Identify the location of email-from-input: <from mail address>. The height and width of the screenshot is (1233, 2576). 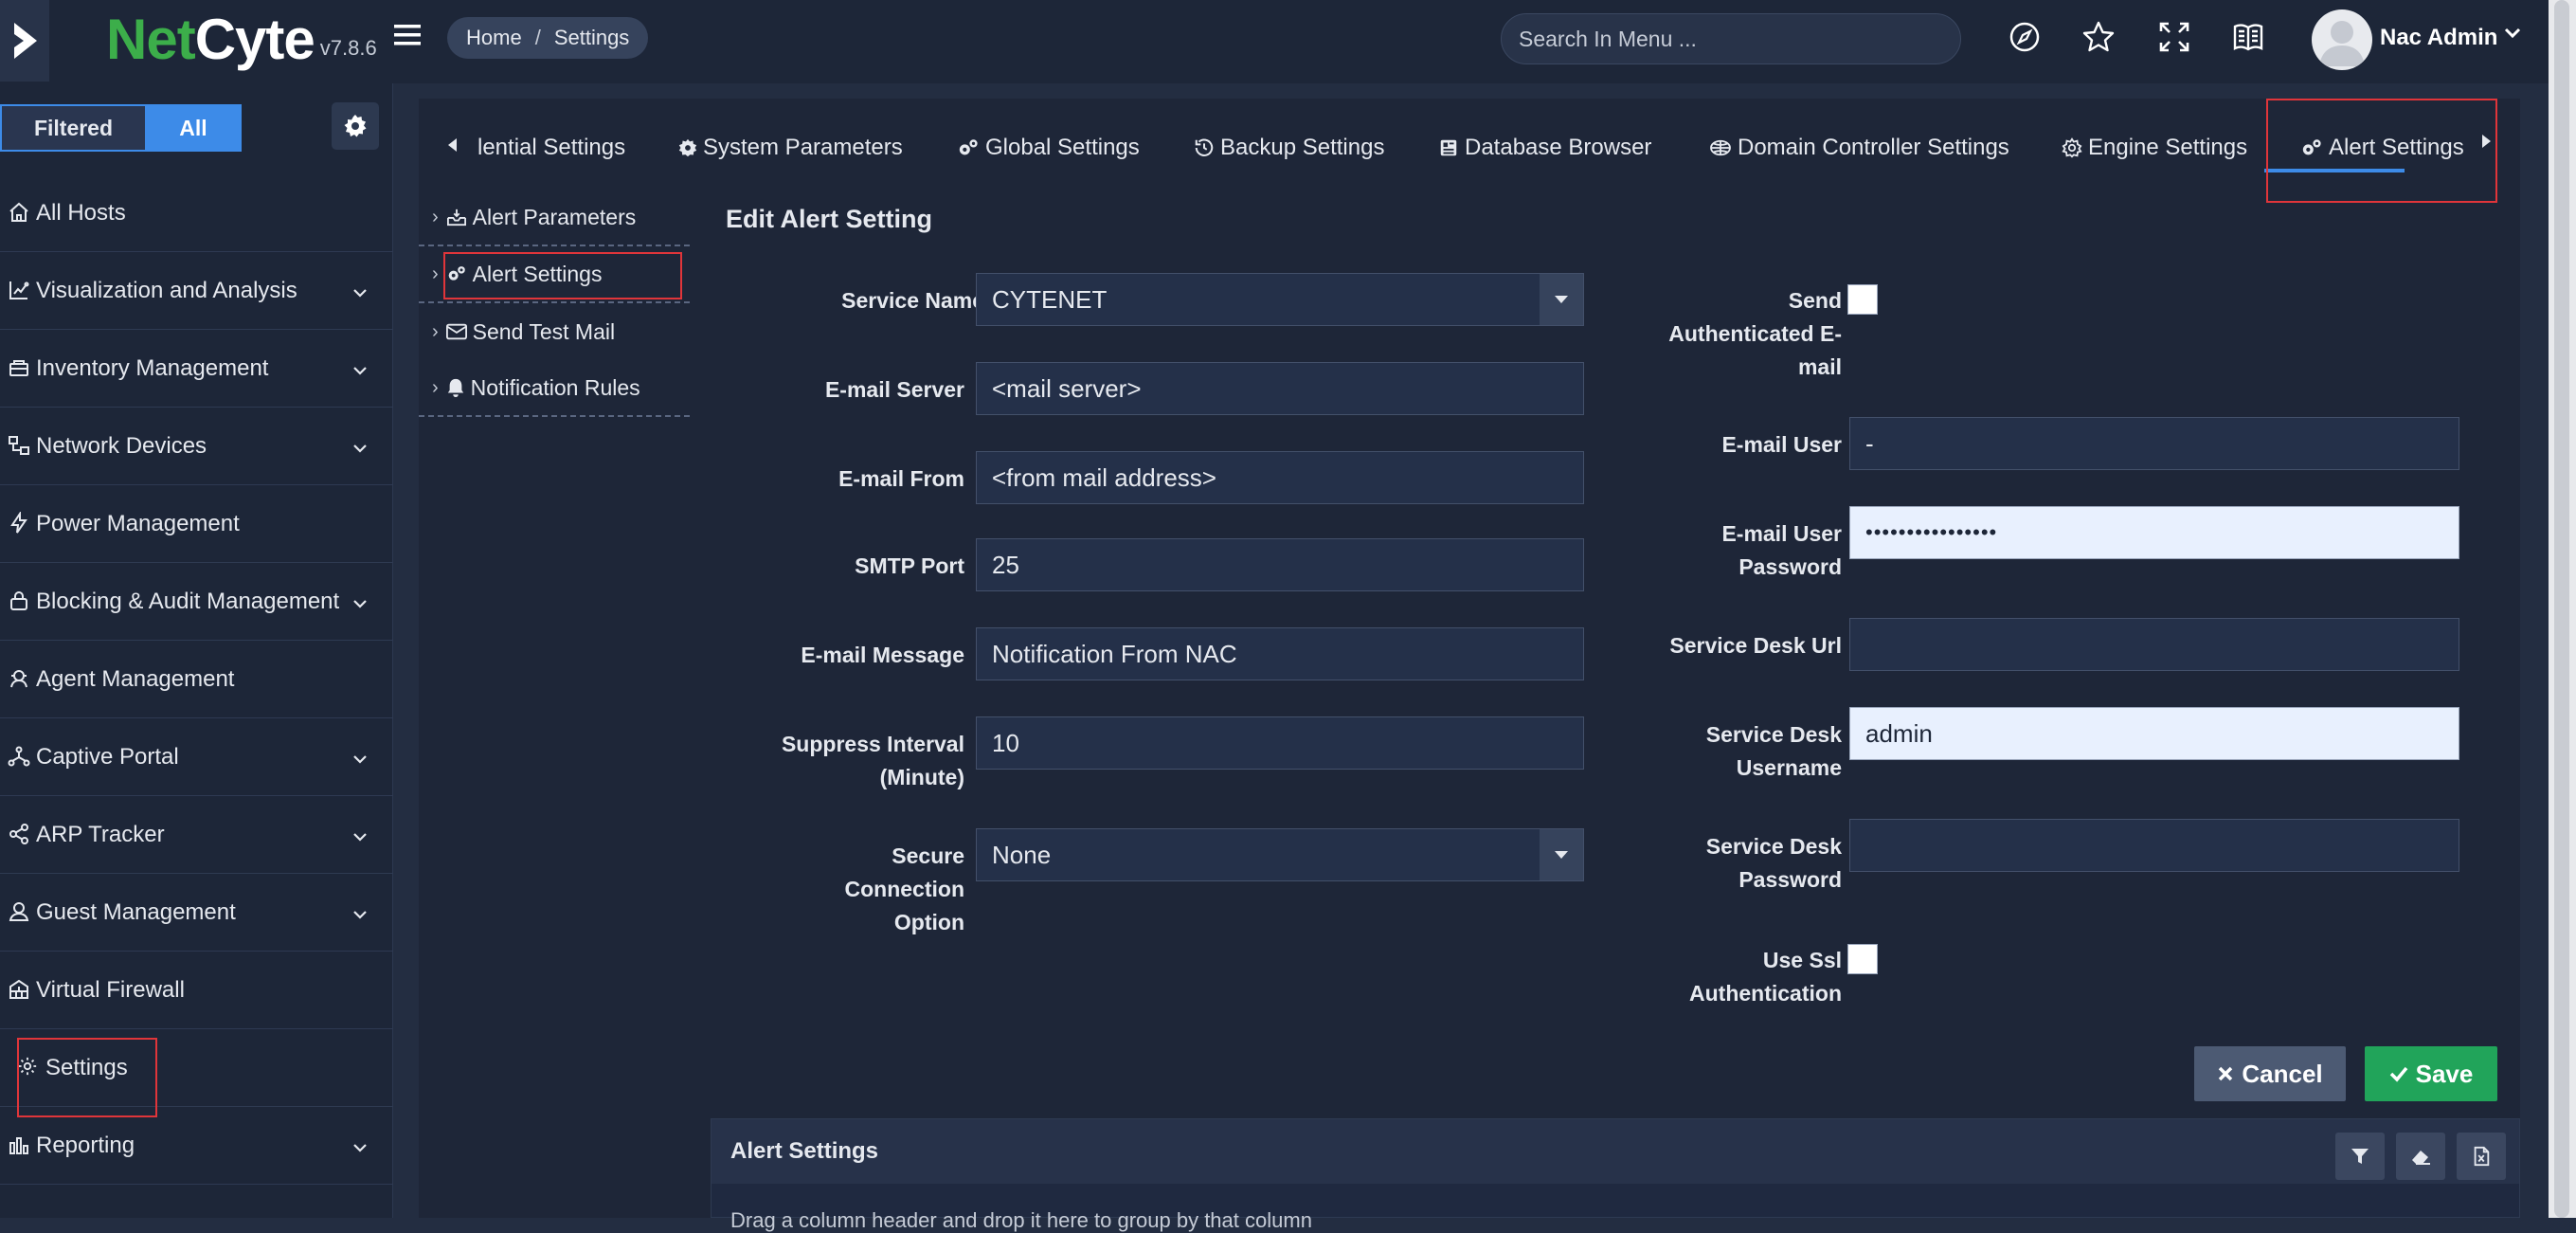
(1280, 477).